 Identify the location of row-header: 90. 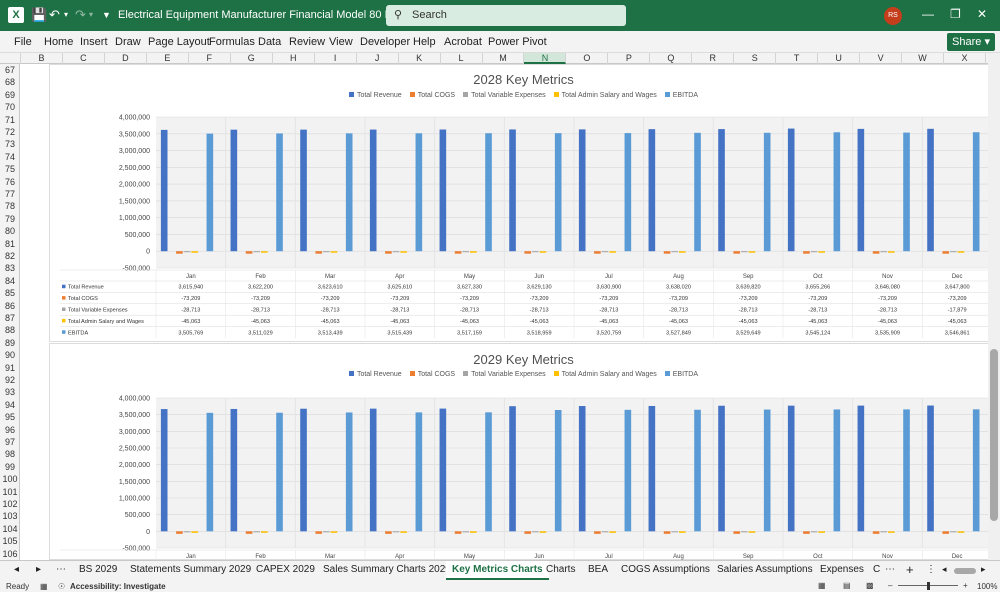
(10, 355).